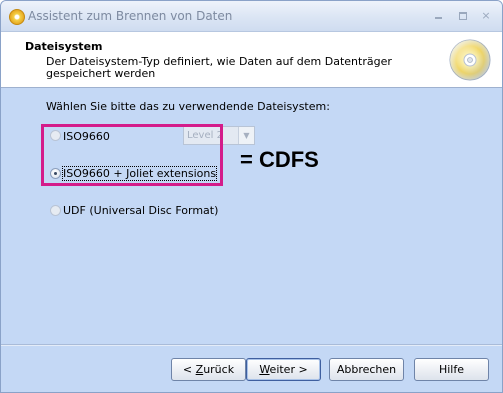 The width and height of the screenshot is (503, 393). What do you see at coordinates (130, 16) in the screenshot?
I see `window-title: Assistent zum Brennen von Daten` at bounding box center [130, 16].